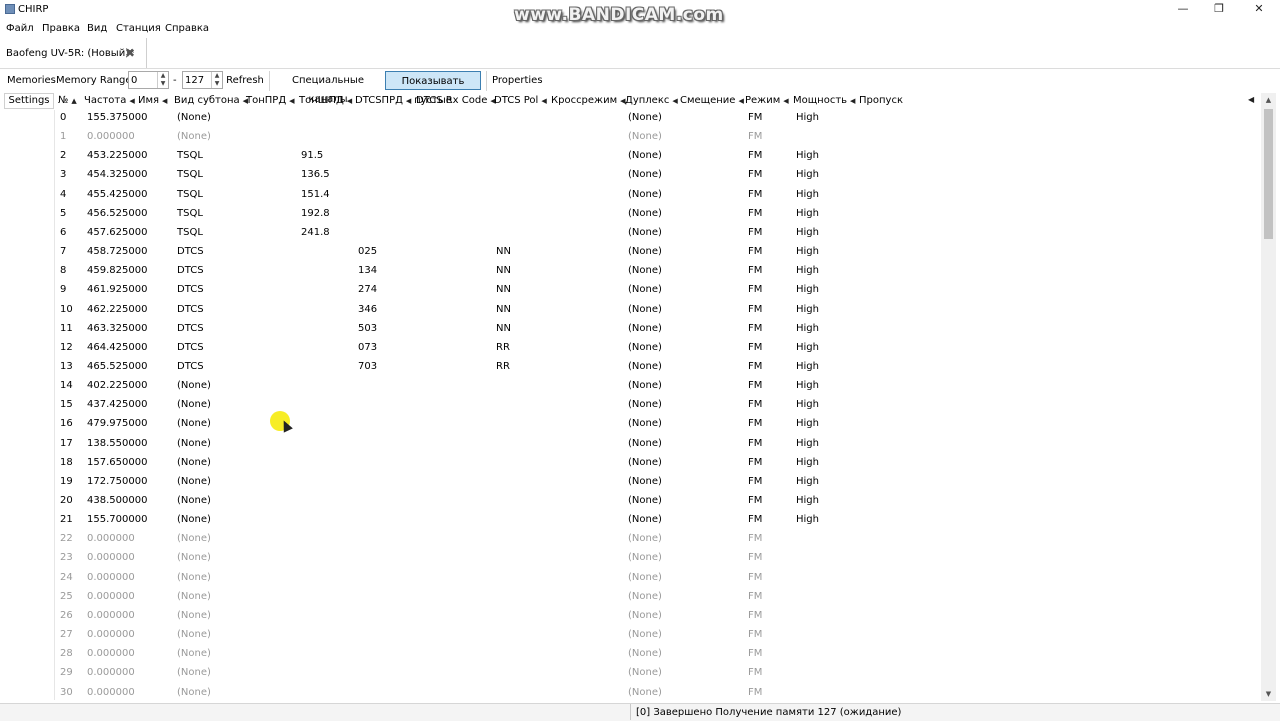 The width and height of the screenshot is (1280, 721). I want to click on cell-frequency: 464.425000, so click(117, 347).